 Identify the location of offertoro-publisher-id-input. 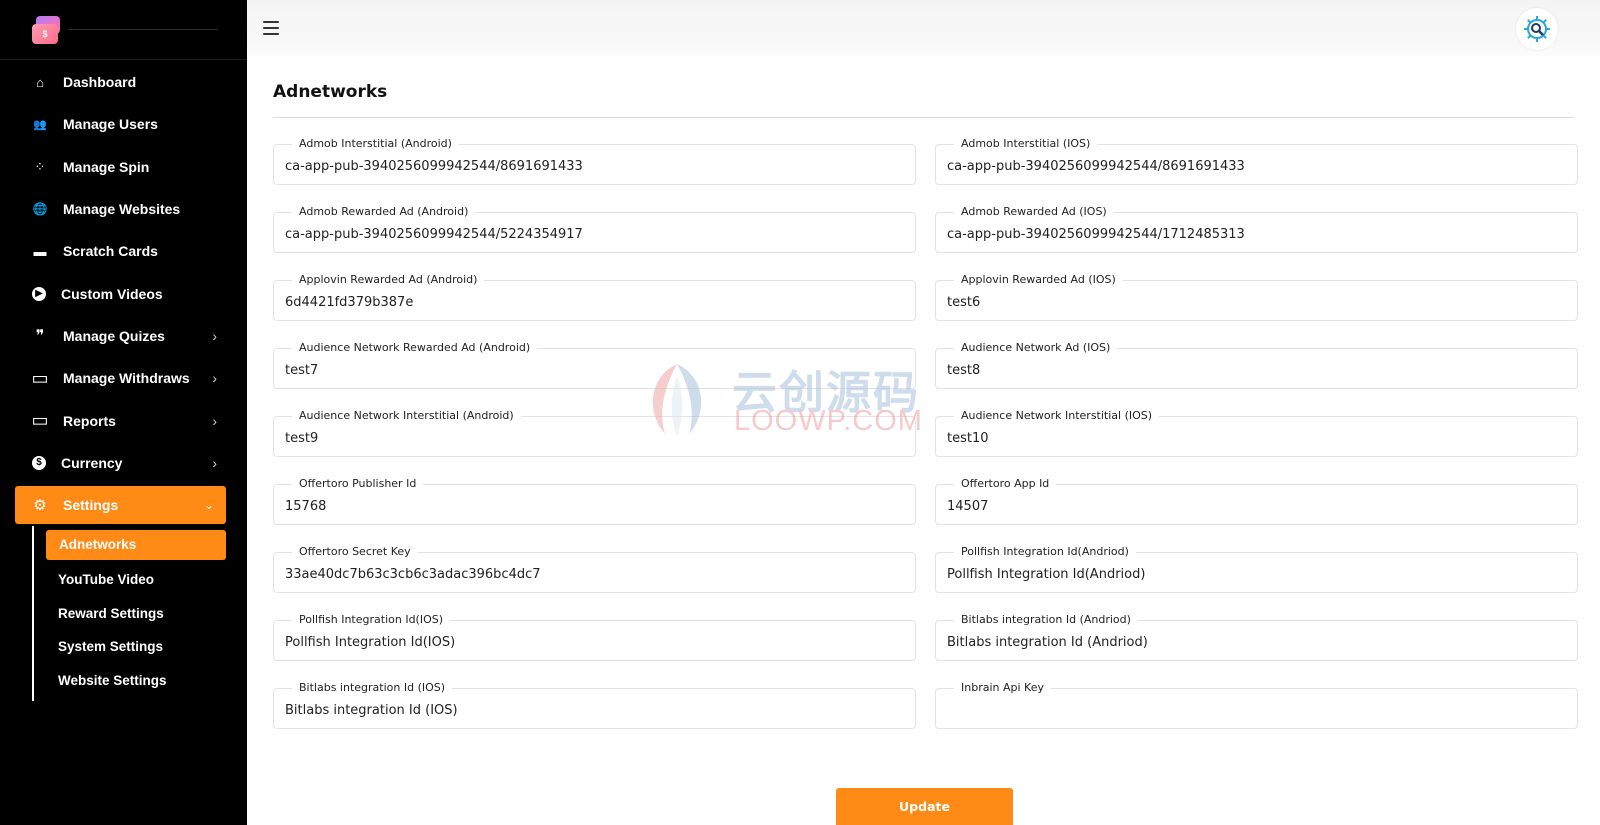
(594, 504).